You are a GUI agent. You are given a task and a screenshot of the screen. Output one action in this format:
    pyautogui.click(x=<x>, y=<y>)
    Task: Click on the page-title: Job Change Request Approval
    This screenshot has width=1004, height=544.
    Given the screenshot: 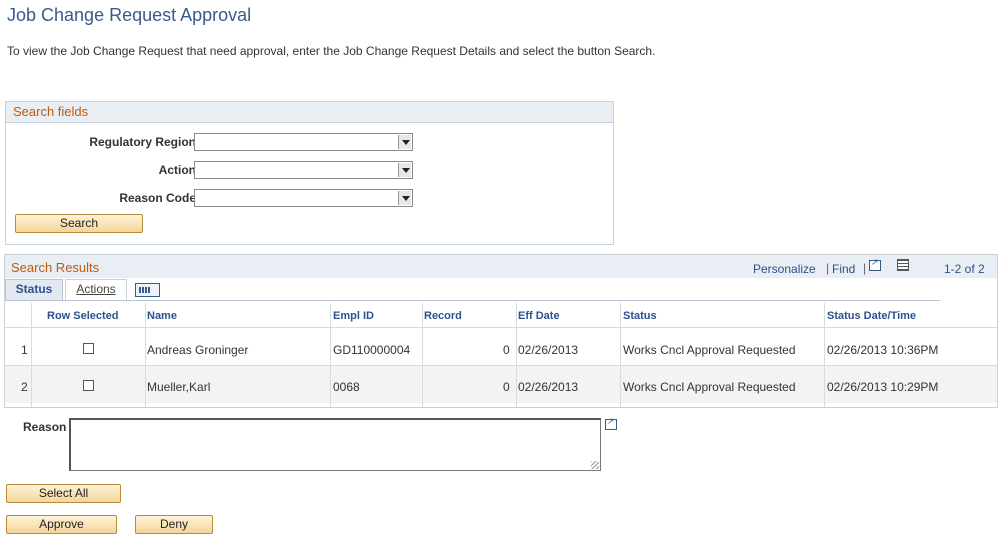 What is the action you would take?
    pyautogui.click(x=129, y=15)
    